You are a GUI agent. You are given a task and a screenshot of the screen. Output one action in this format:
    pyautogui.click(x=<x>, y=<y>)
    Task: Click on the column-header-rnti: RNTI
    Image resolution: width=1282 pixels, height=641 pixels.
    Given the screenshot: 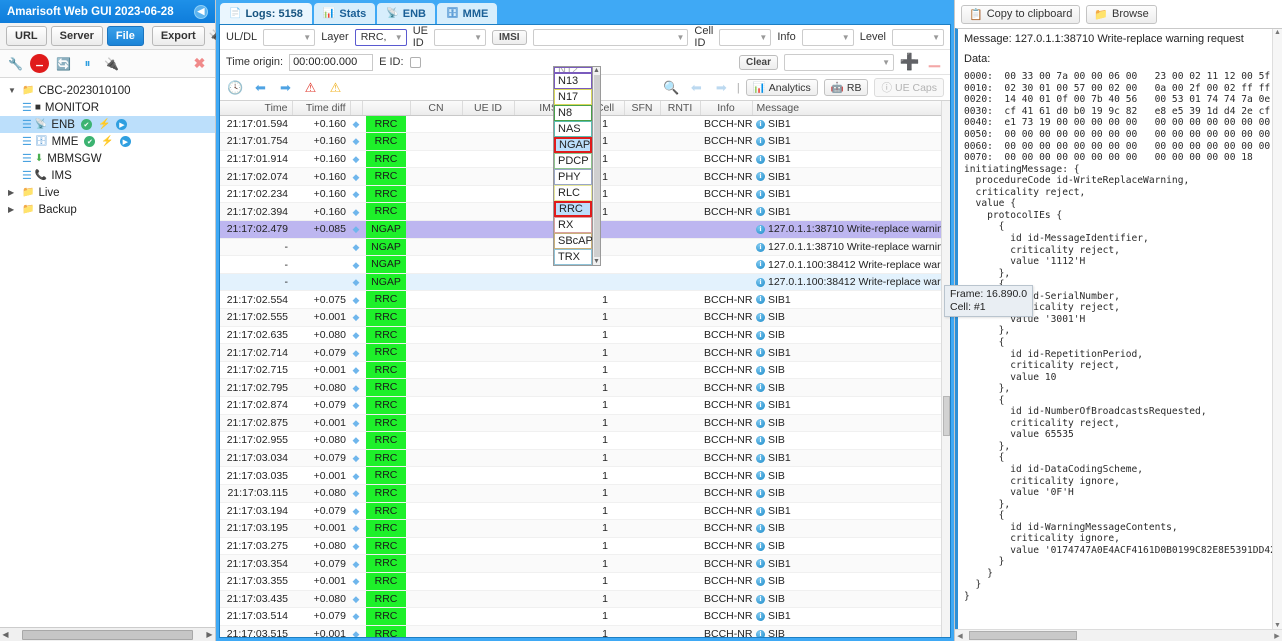 What is the action you would take?
    pyautogui.click(x=680, y=108)
    